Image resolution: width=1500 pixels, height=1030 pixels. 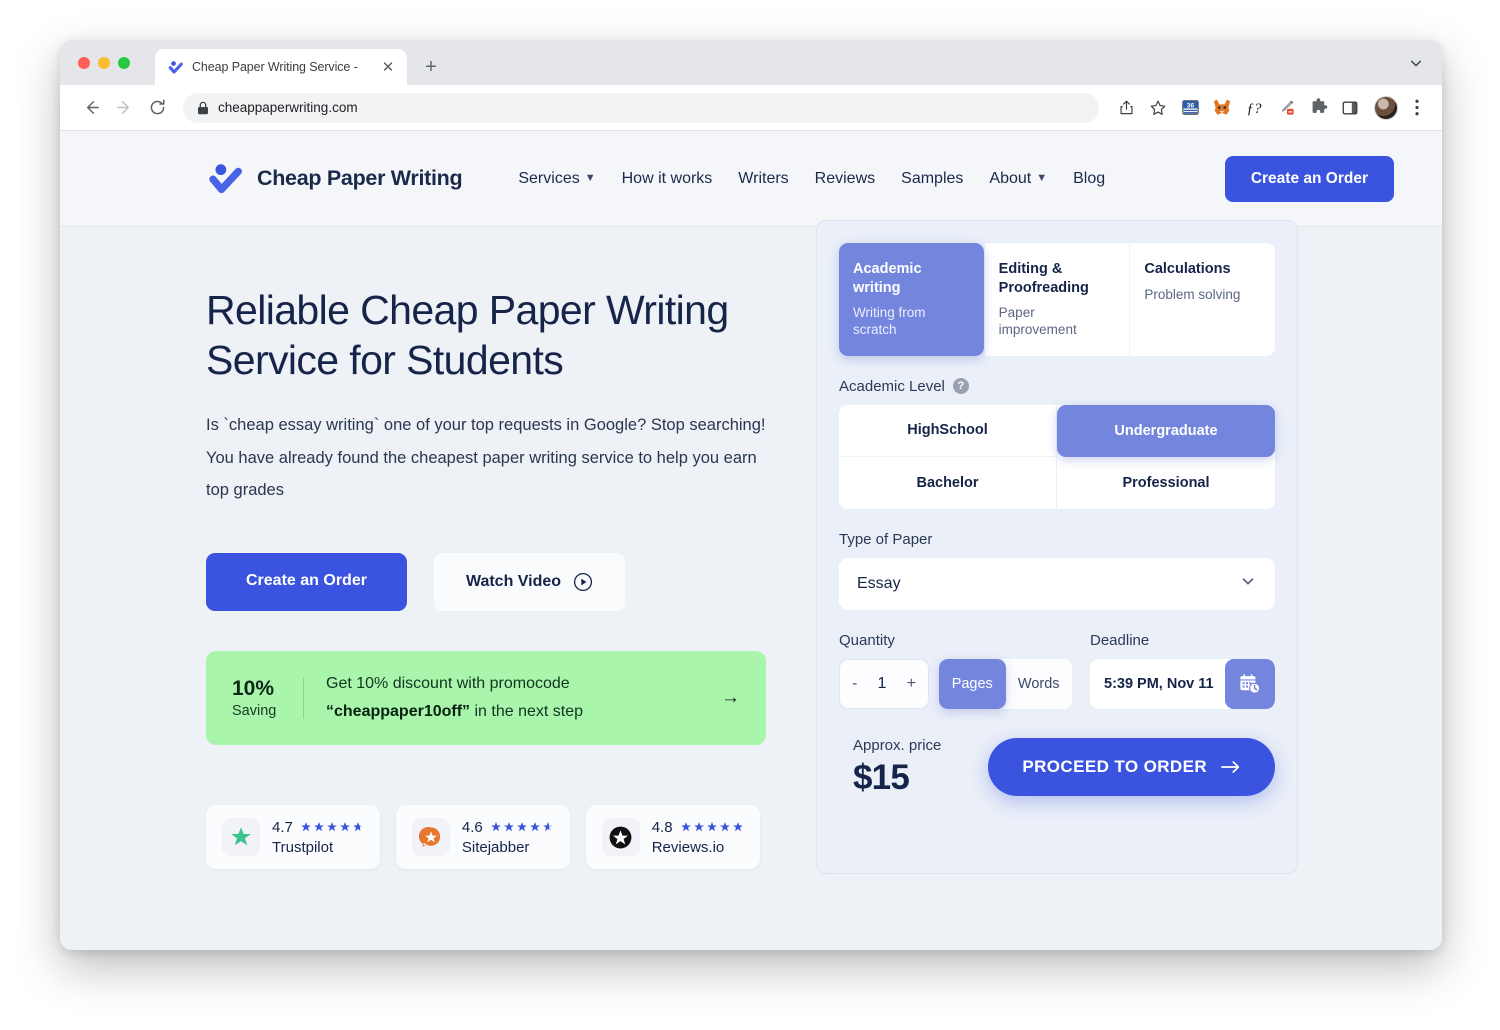 What do you see at coordinates (884, 683) in the screenshot?
I see `quantity-stepper: - 1 +` at bounding box center [884, 683].